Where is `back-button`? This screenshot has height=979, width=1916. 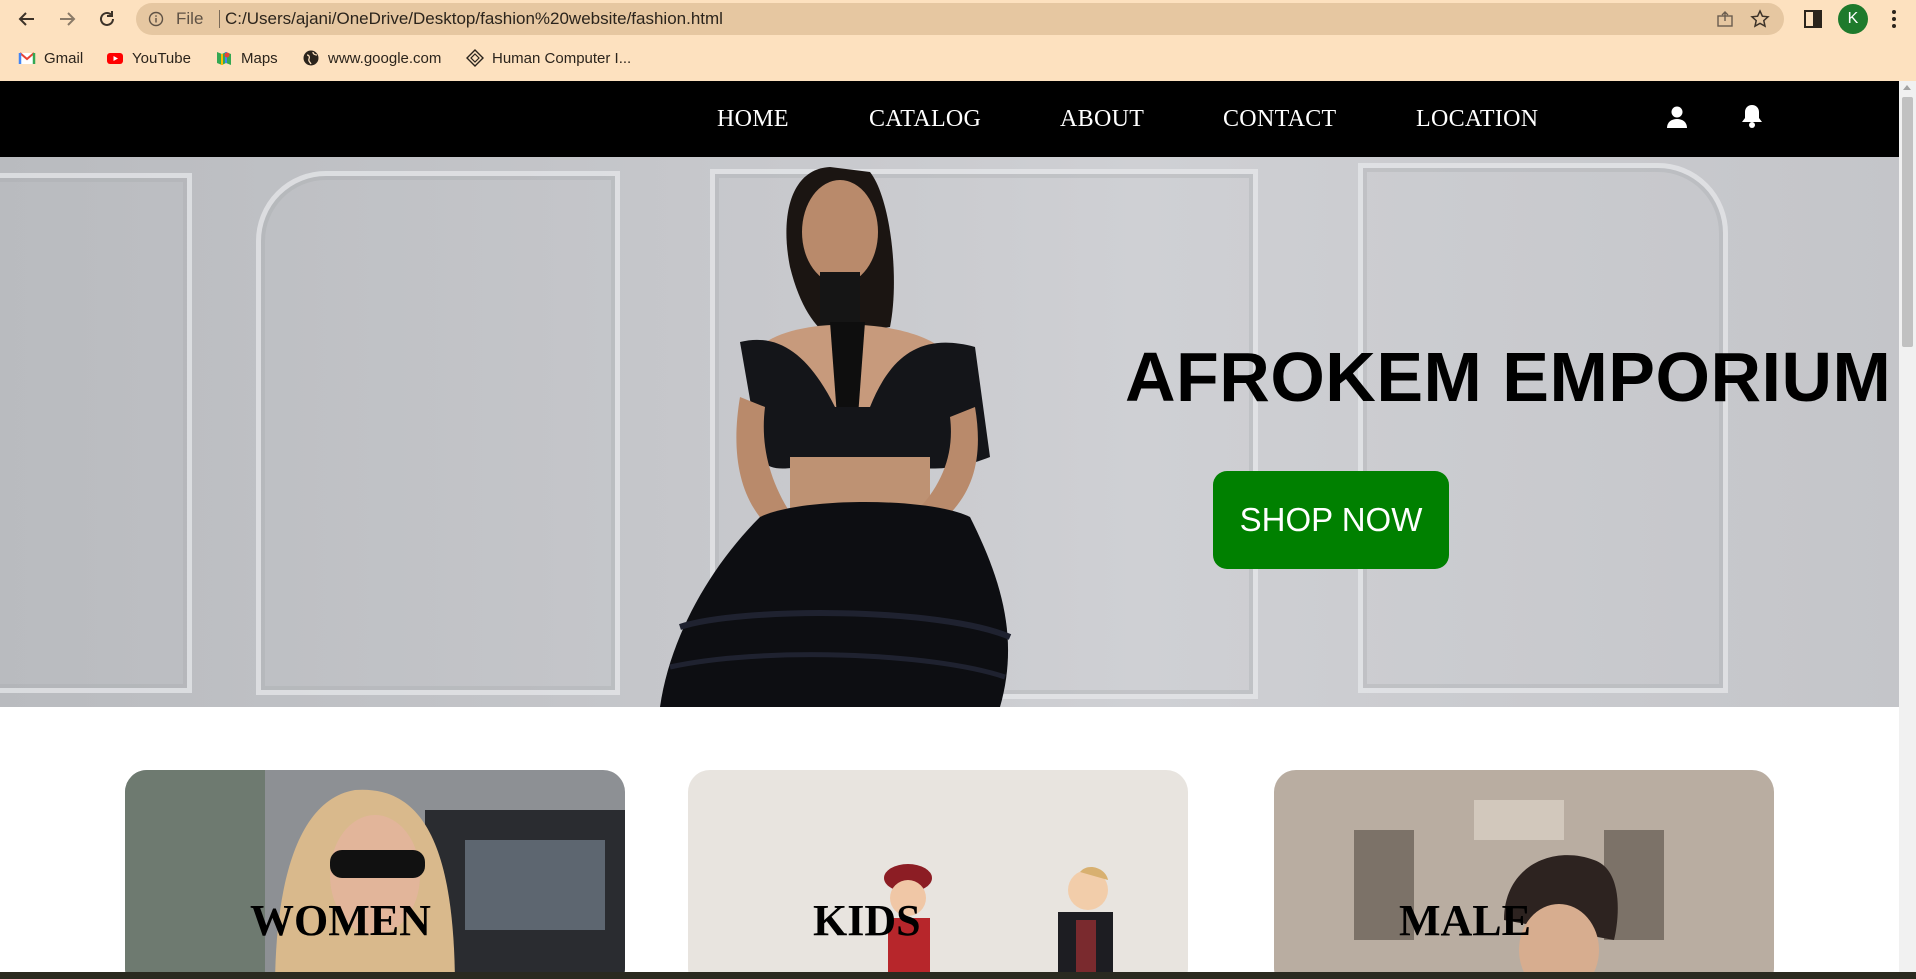 back-button is located at coordinates (27, 19).